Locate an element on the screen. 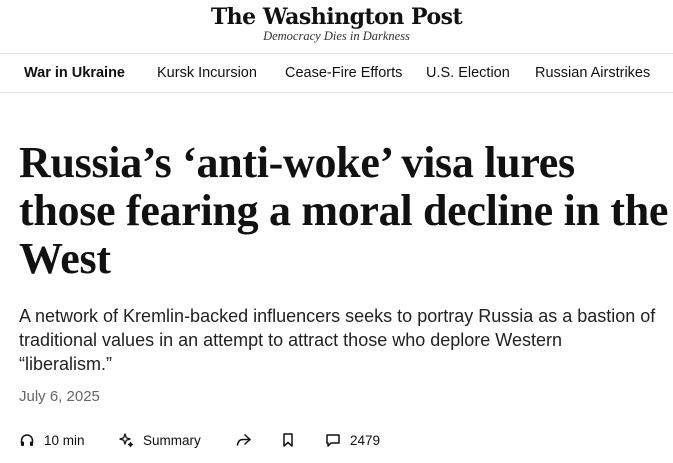 The height and width of the screenshot is (463, 673). bookmark-icon is located at coordinates (288, 440).